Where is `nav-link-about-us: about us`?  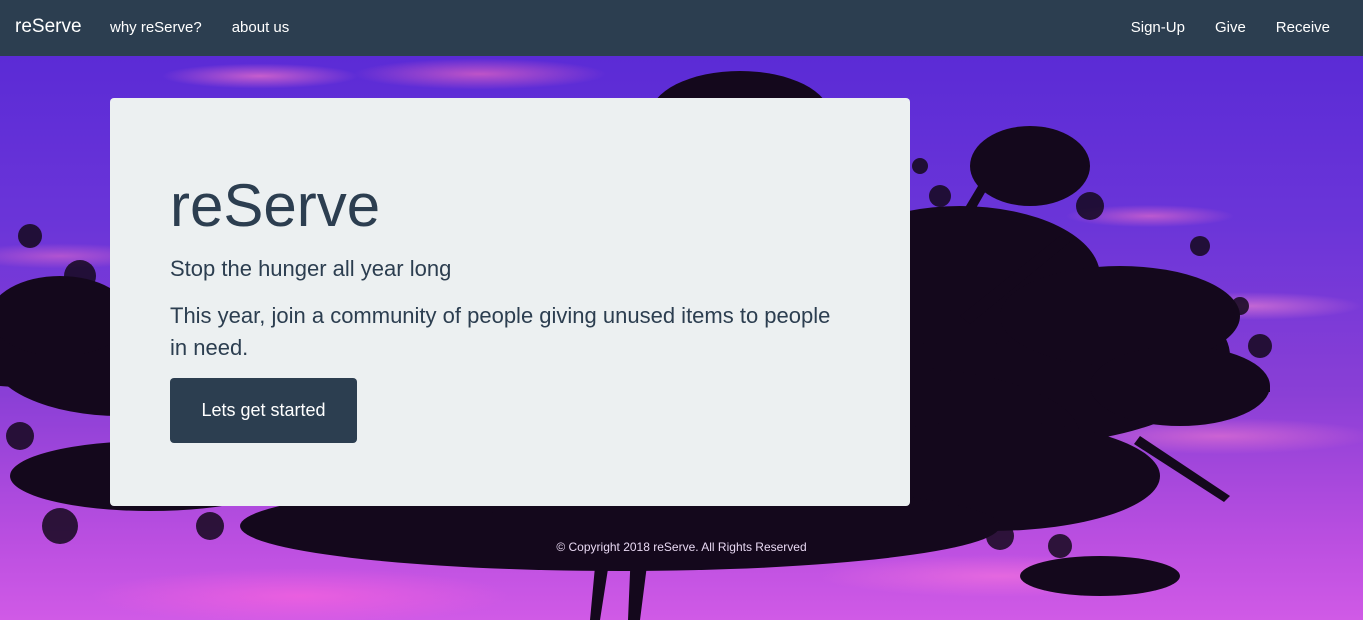
nav-link-about-us: about us is located at coordinates (261, 28).